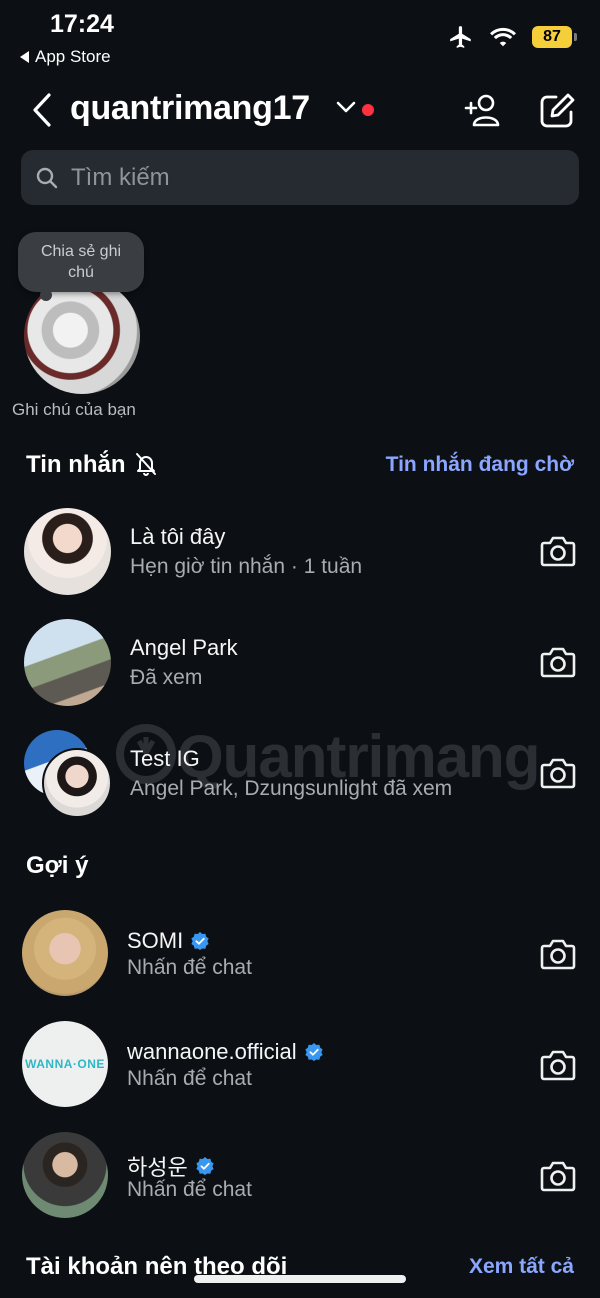  I want to click on watermark-logo-icon, so click(146, 754).